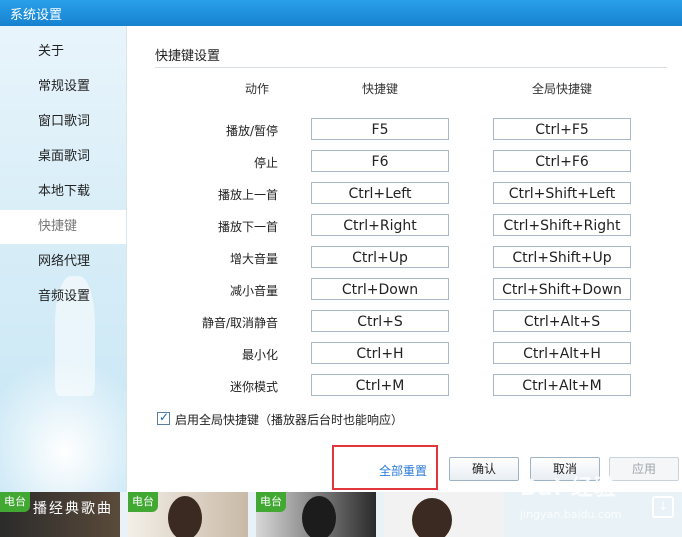 This screenshot has height=537, width=682. I want to click on row-label-mute: 静音/取消静音, so click(239, 323).